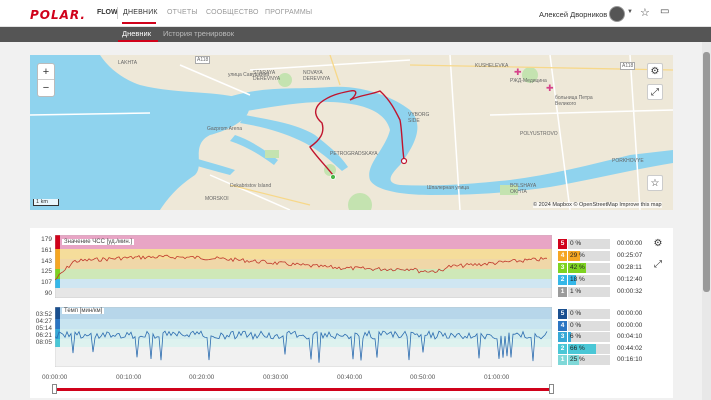 This screenshot has width=711, height=400. What do you see at coordinates (54, 389) in the screenshot?
I see `range-start-handle` at bounding box center [54, 389].